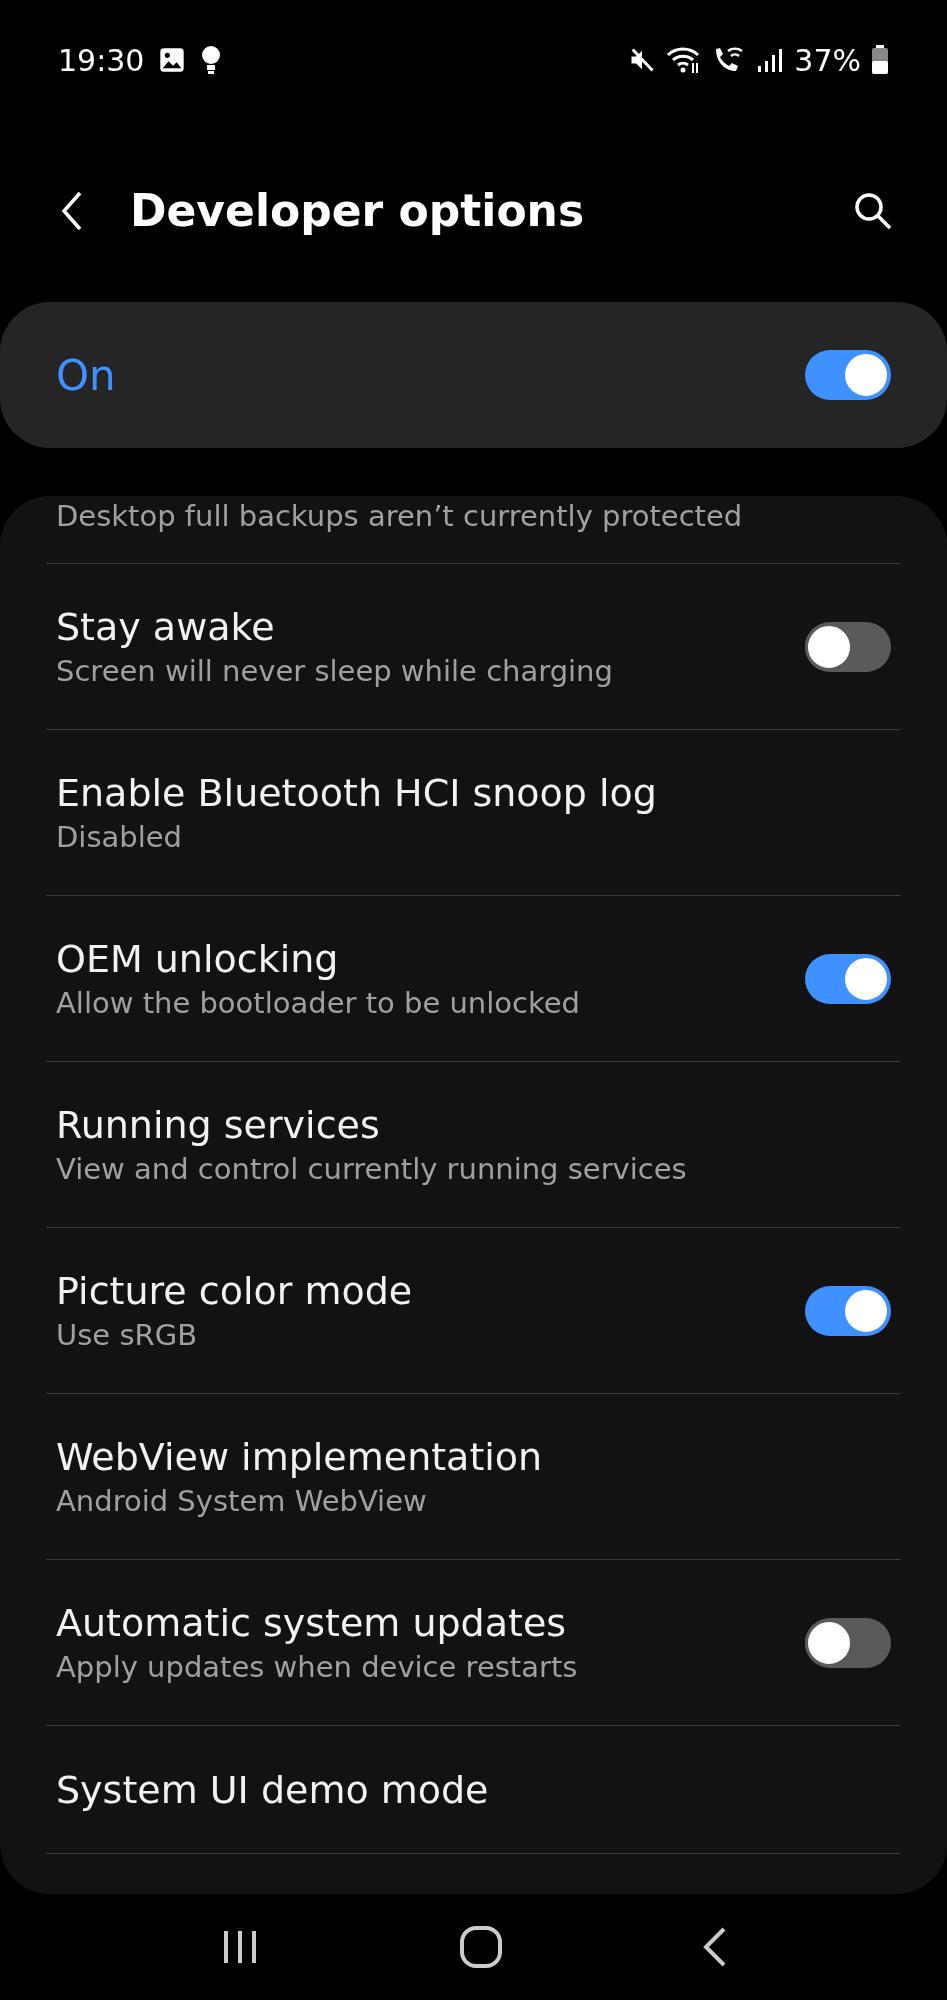  I want to click on setting-title: Enable Bluetooth HCI snoop log, so click(357, 793).